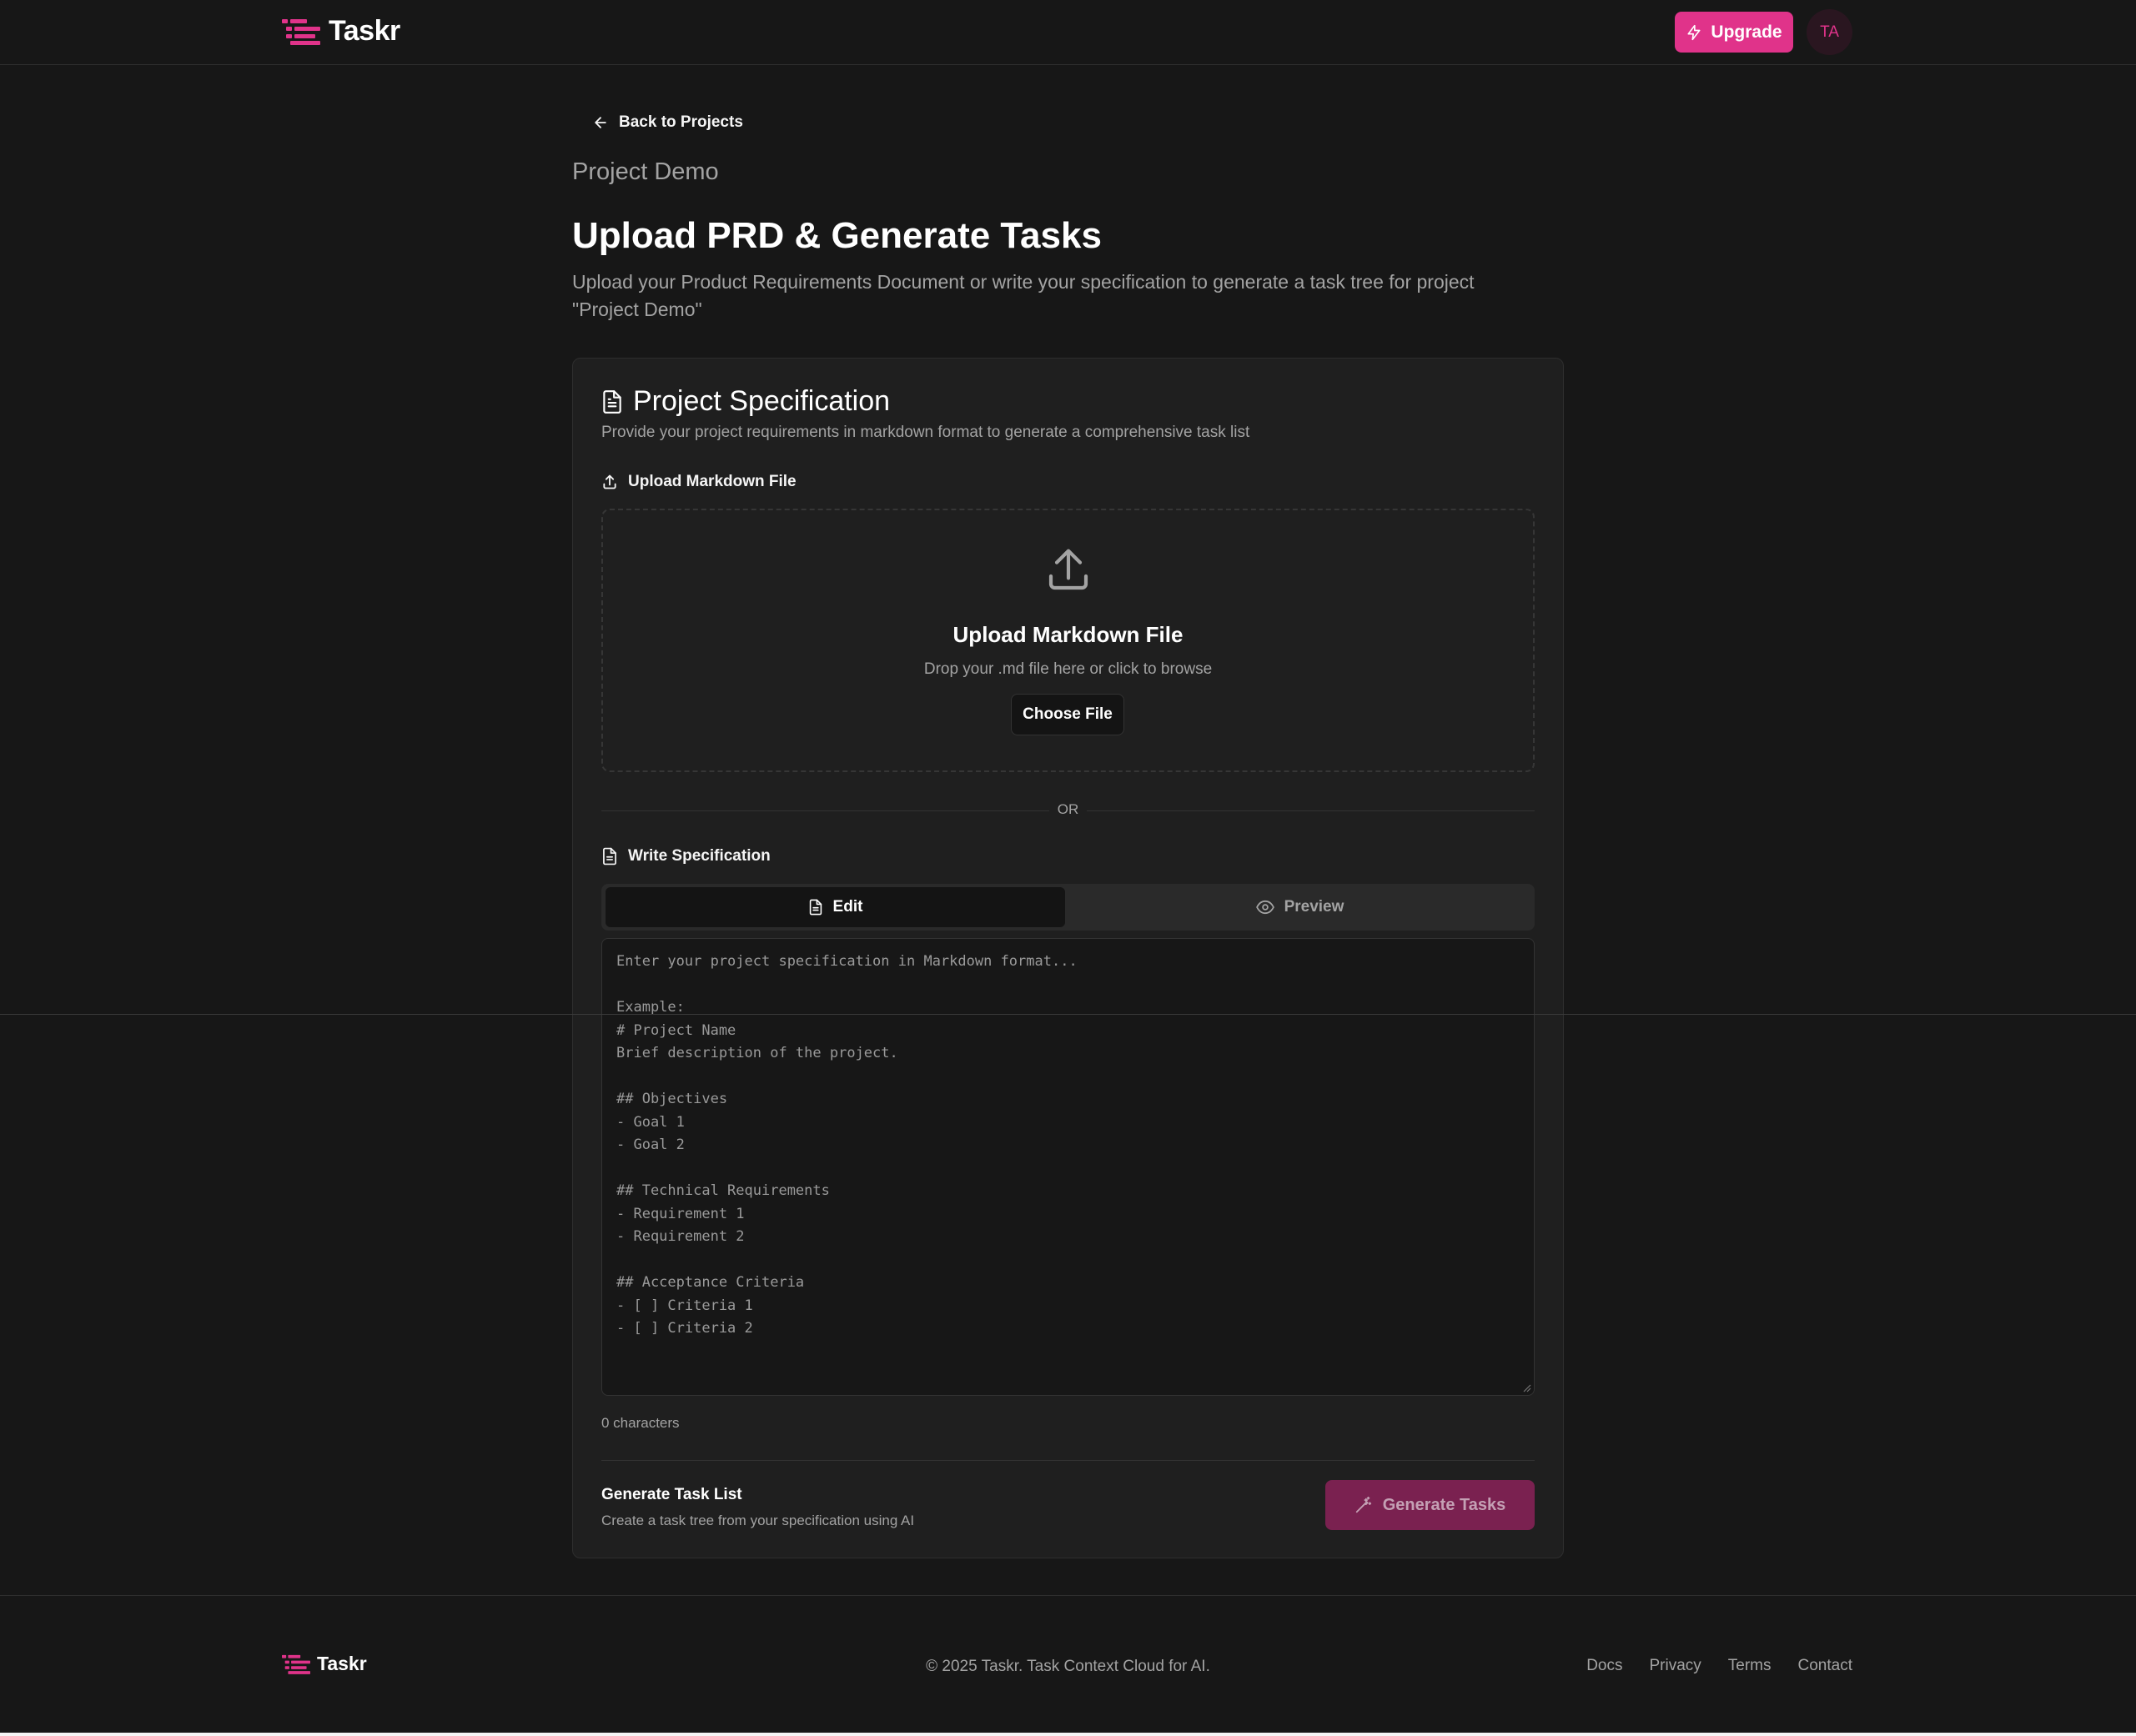  Describe the element at coordinates (1604, 1666) in the screenshot. I see `footer-link-docs: Docs` at that location.